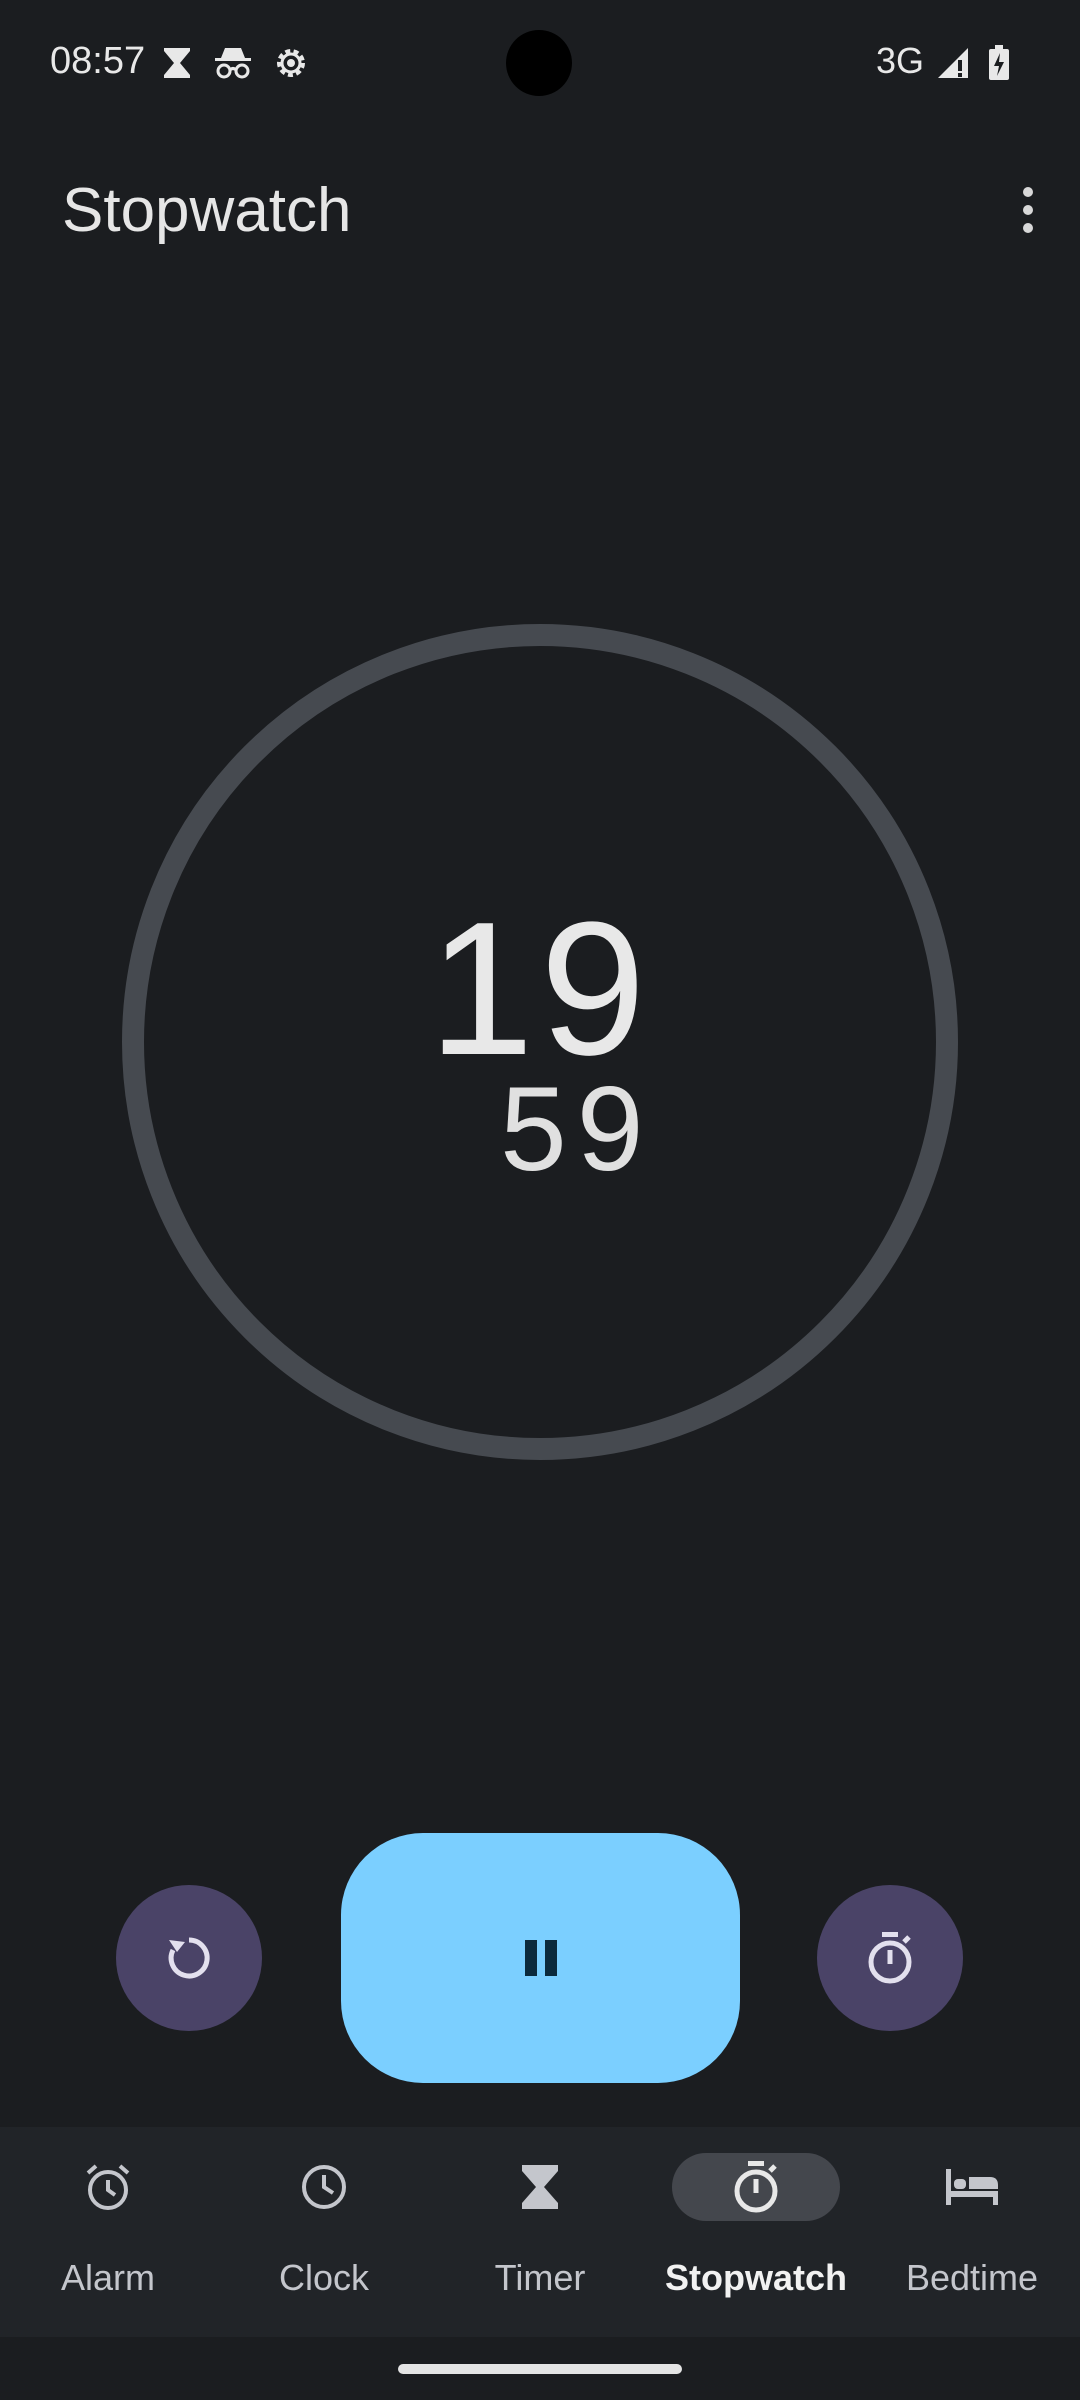  Describe the element at coordinates (107, 2277) in the screenshot. I see `nav-label: Alarm` at that location.